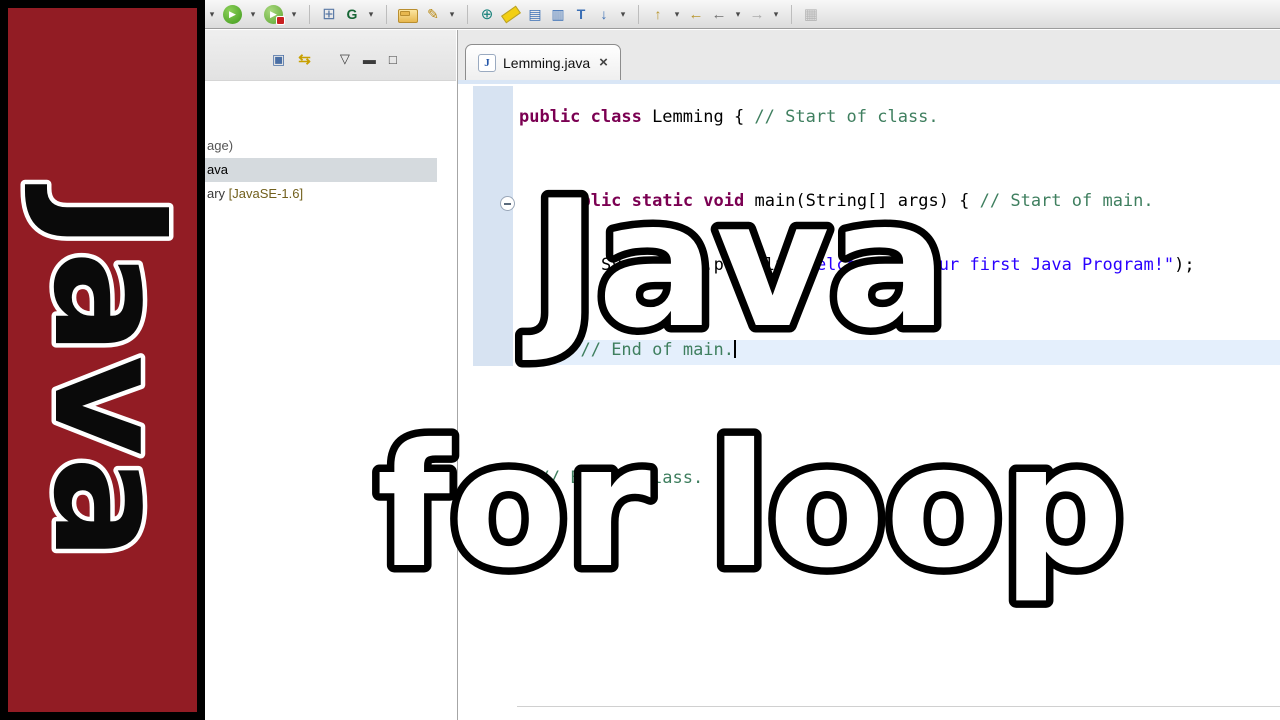 This screenshot has width=1280, height=720. What do you see at coordinates (212, 14) in the screenshot?
I see `run-dropdown-caret: ▾` at bounding box center [212, 14].